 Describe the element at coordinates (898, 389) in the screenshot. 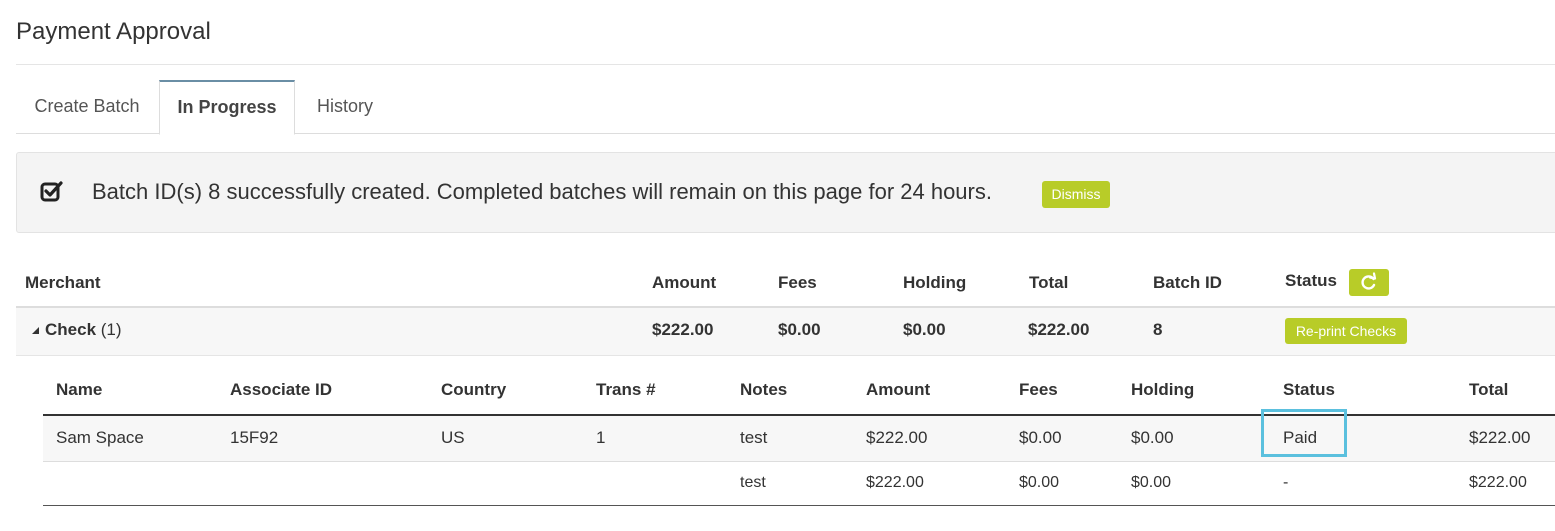

I see `detail-header-amount: Amount` at that location.